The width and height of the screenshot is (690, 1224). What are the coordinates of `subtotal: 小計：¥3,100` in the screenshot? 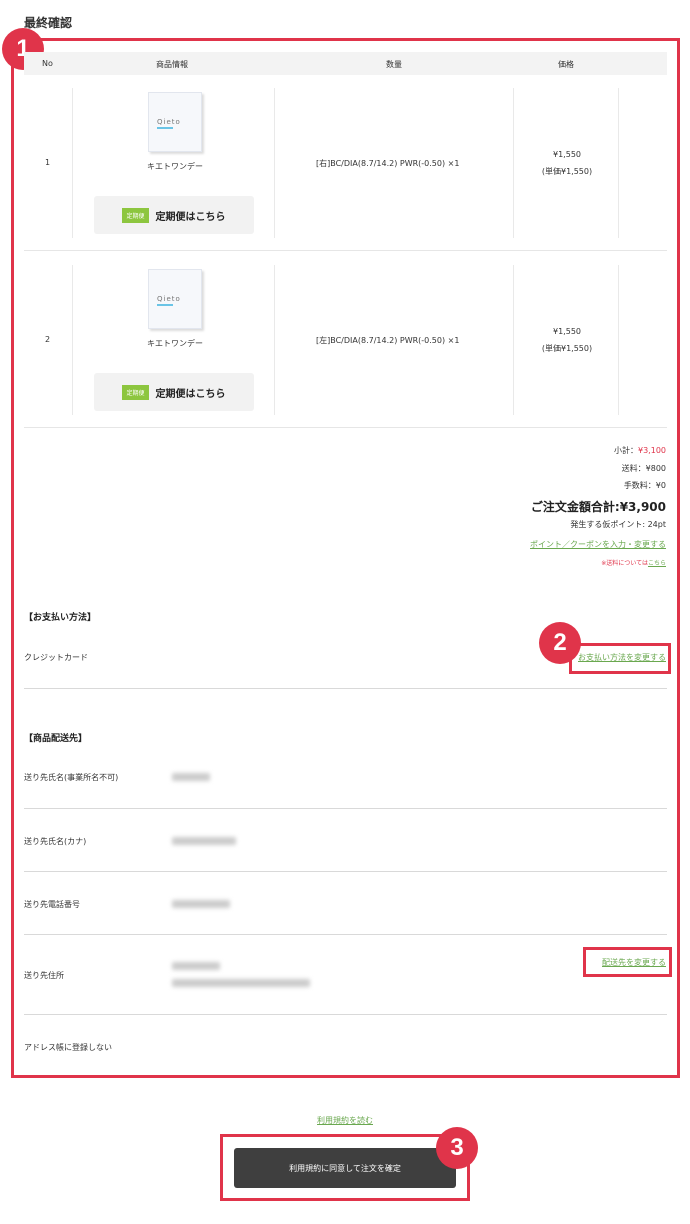 It's located at (640, 450).